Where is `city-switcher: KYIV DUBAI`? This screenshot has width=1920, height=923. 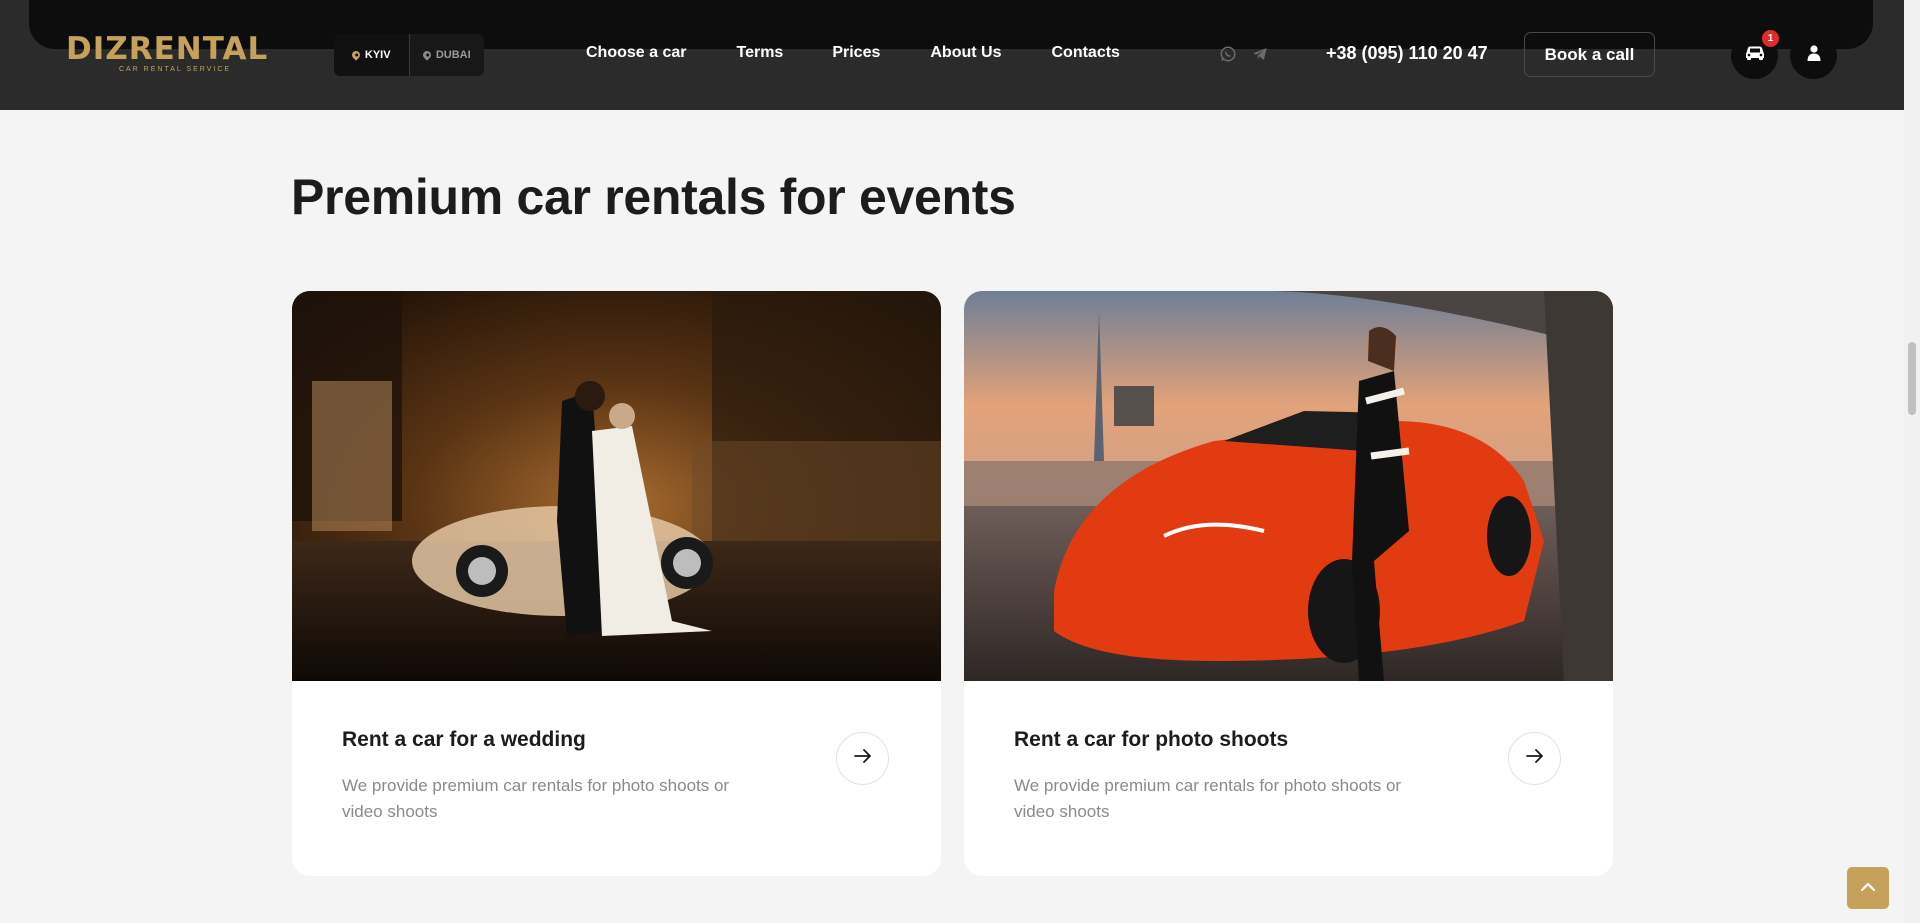
city-switcher: KYIV DUBAI is located at coordinates (409, 55).